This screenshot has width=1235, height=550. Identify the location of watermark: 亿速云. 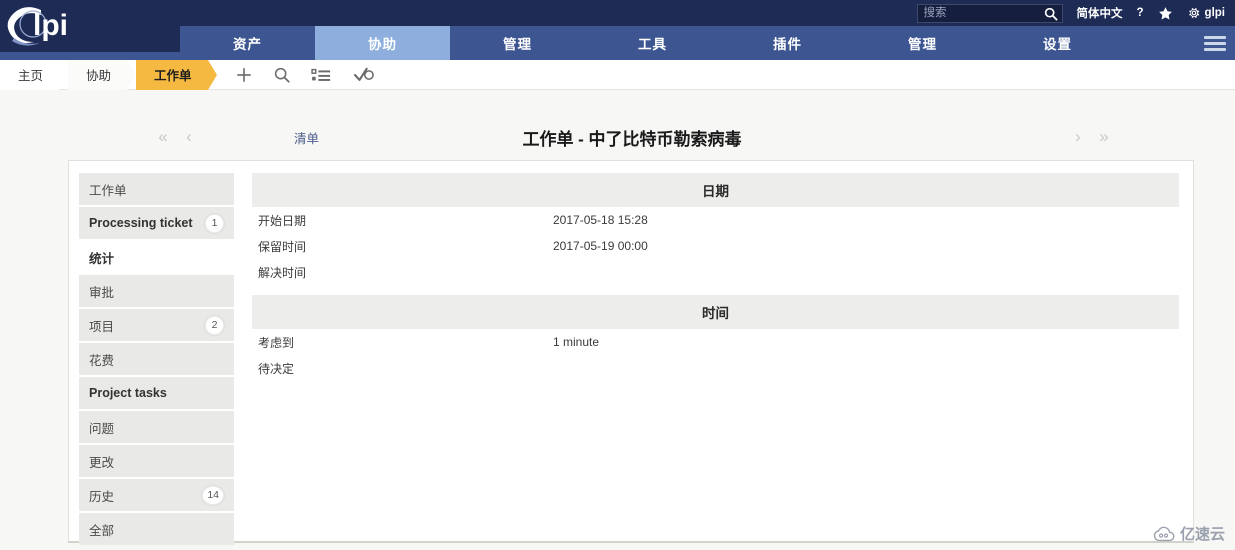
(1189, 533).